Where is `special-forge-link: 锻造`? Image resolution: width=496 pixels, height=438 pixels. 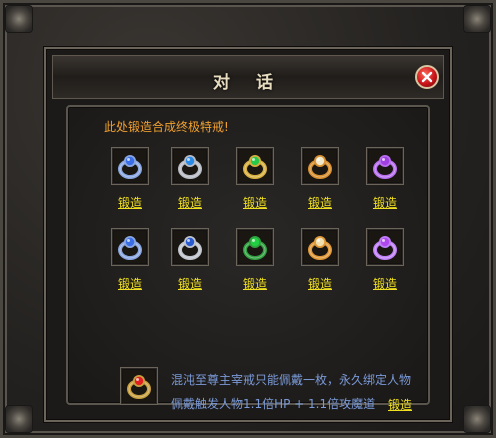 special-forge-link: 锻造 is located at coordinates (400, 404).